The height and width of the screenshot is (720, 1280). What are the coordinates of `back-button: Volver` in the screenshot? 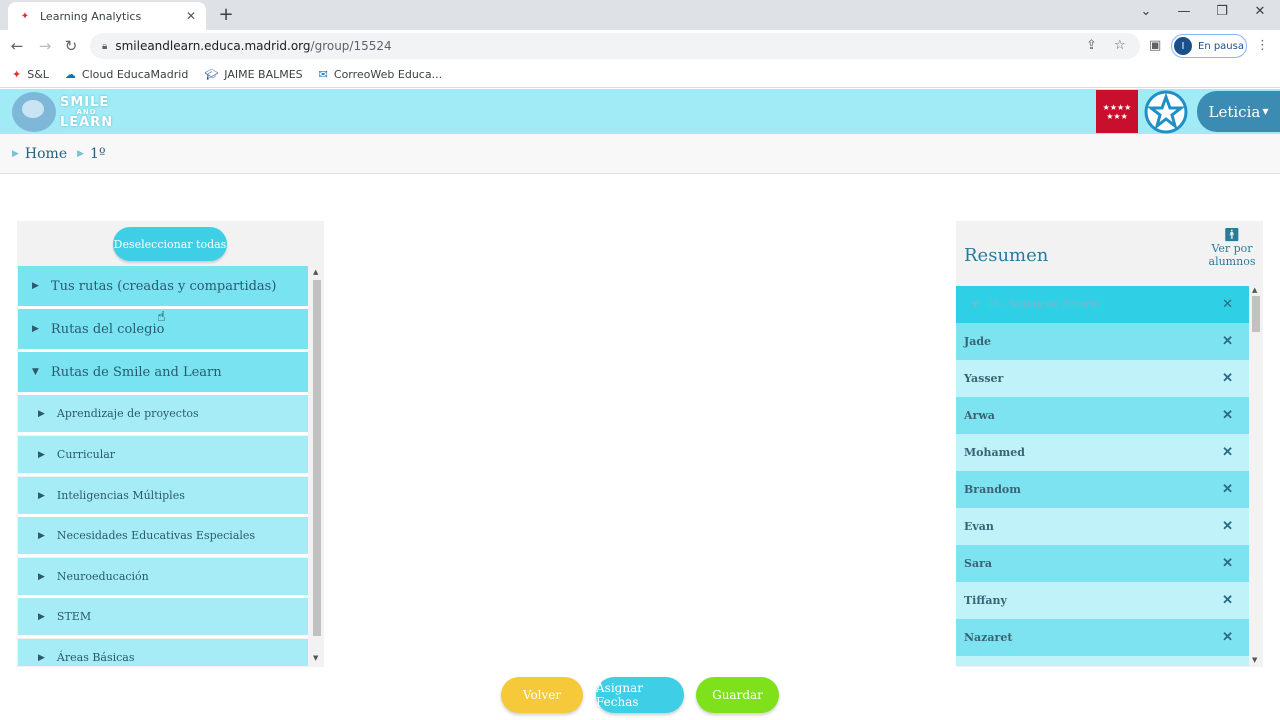 It's located at (542, 695).